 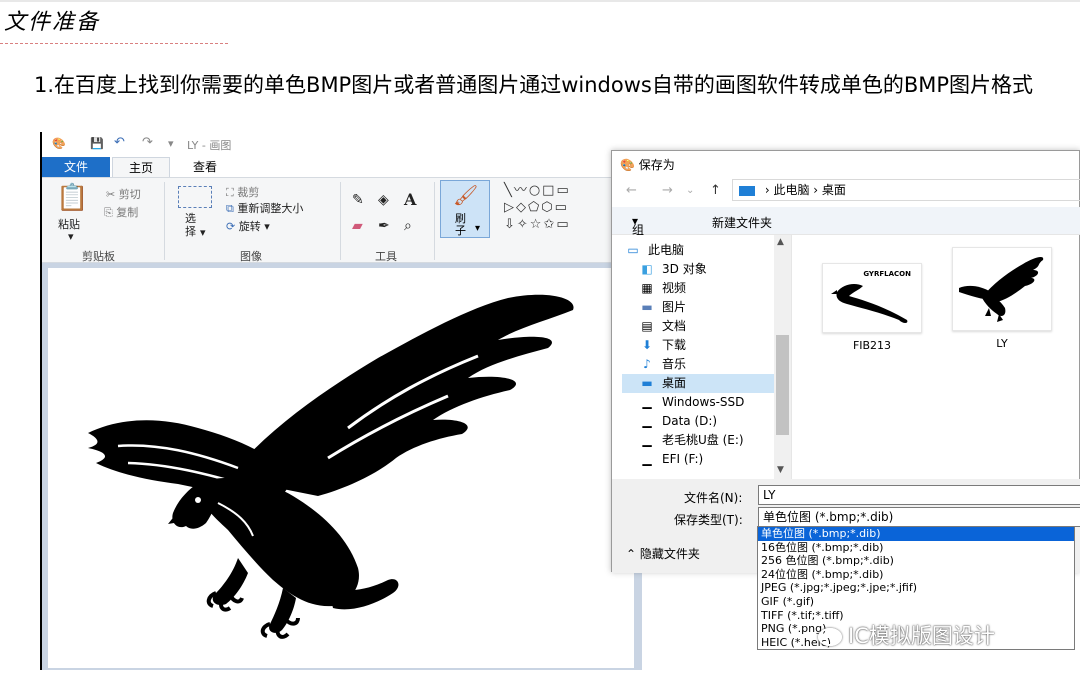 I want to click on filetype-option: 16色位图 (*.bmp;*.dib), so click(x=916, y=548).